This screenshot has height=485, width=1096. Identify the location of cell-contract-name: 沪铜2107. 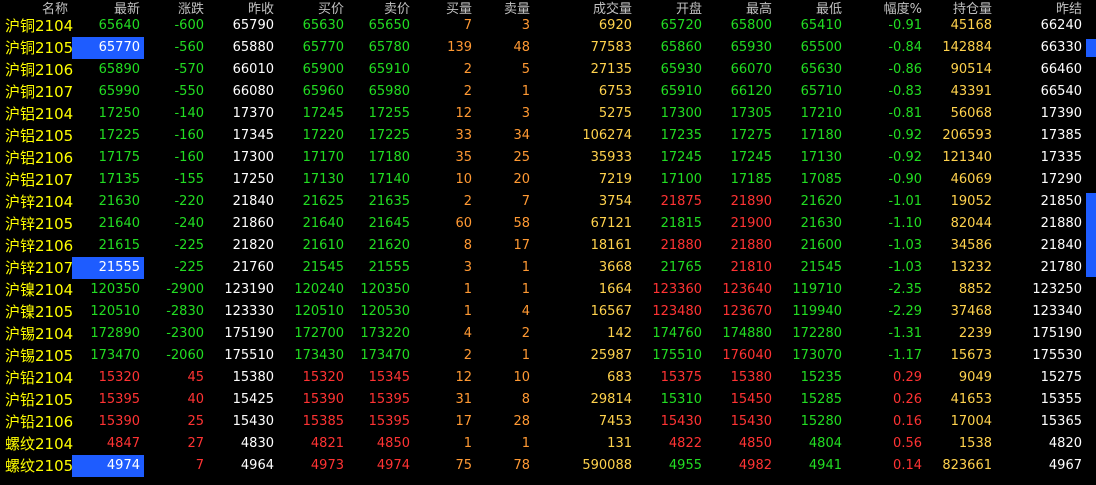
(36, 92).